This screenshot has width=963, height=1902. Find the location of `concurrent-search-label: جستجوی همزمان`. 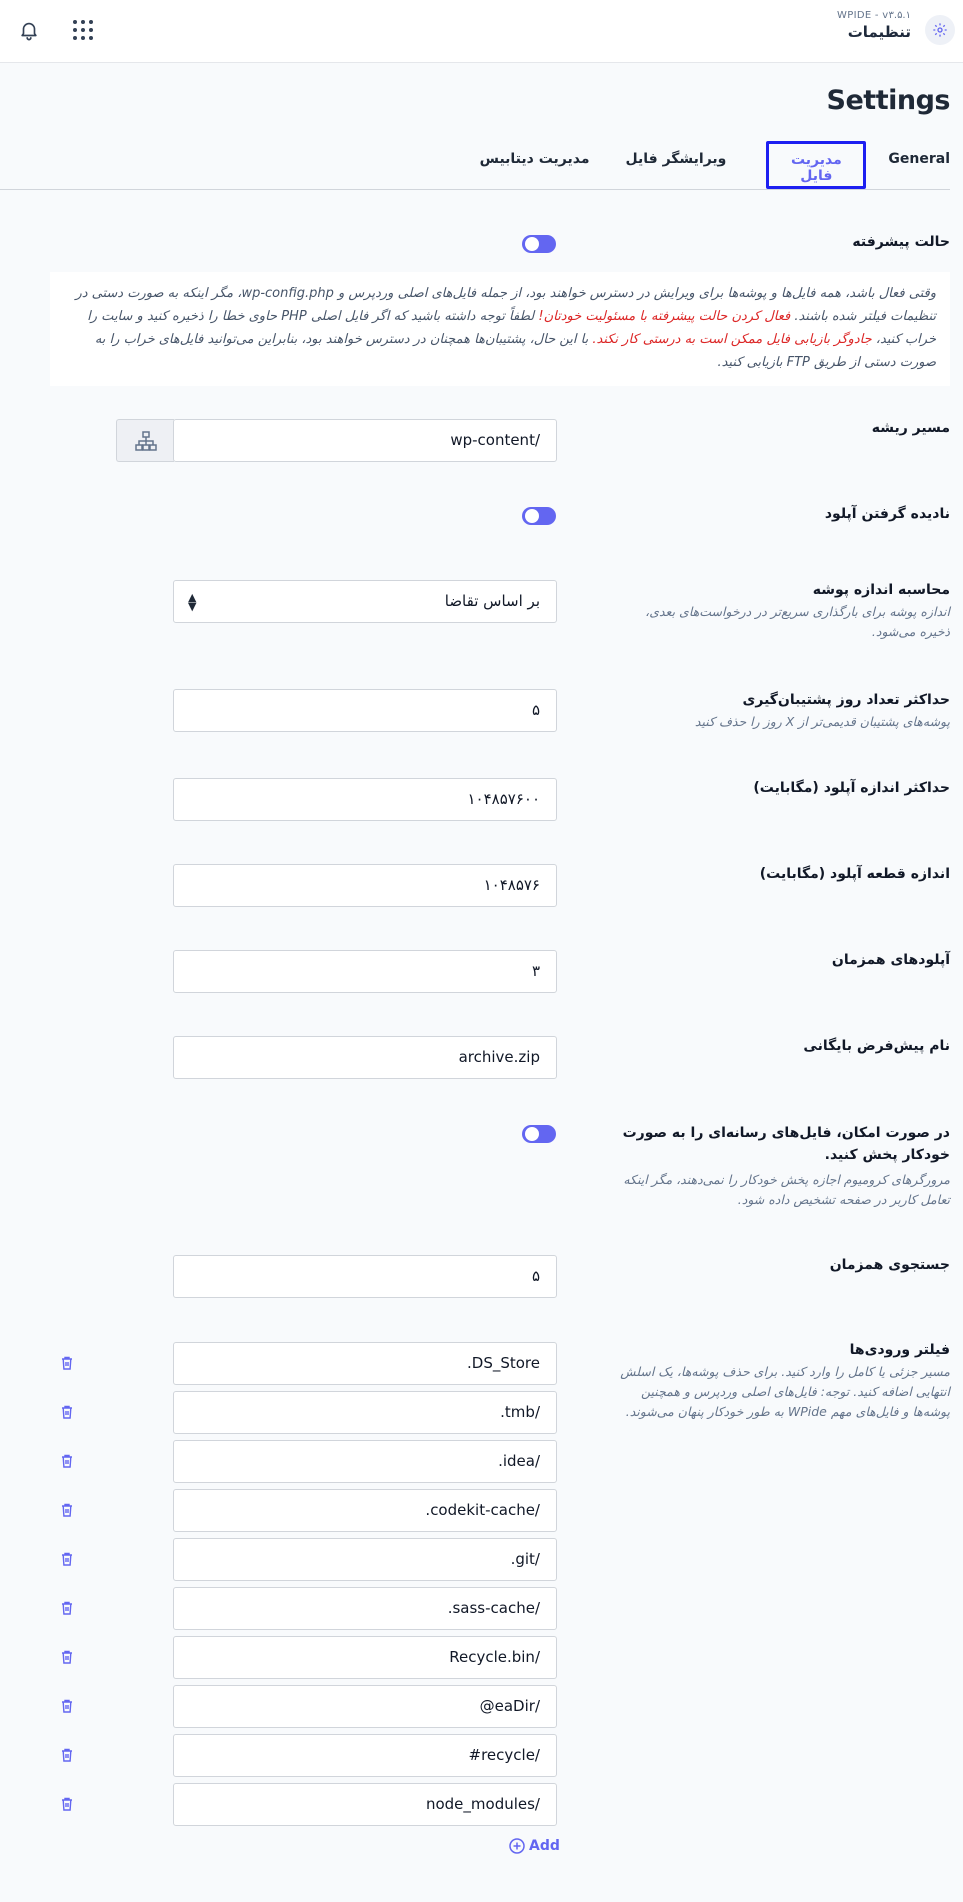

concurrent-search-label: جستجوی همزمان is located at coordinates (889, 1265).